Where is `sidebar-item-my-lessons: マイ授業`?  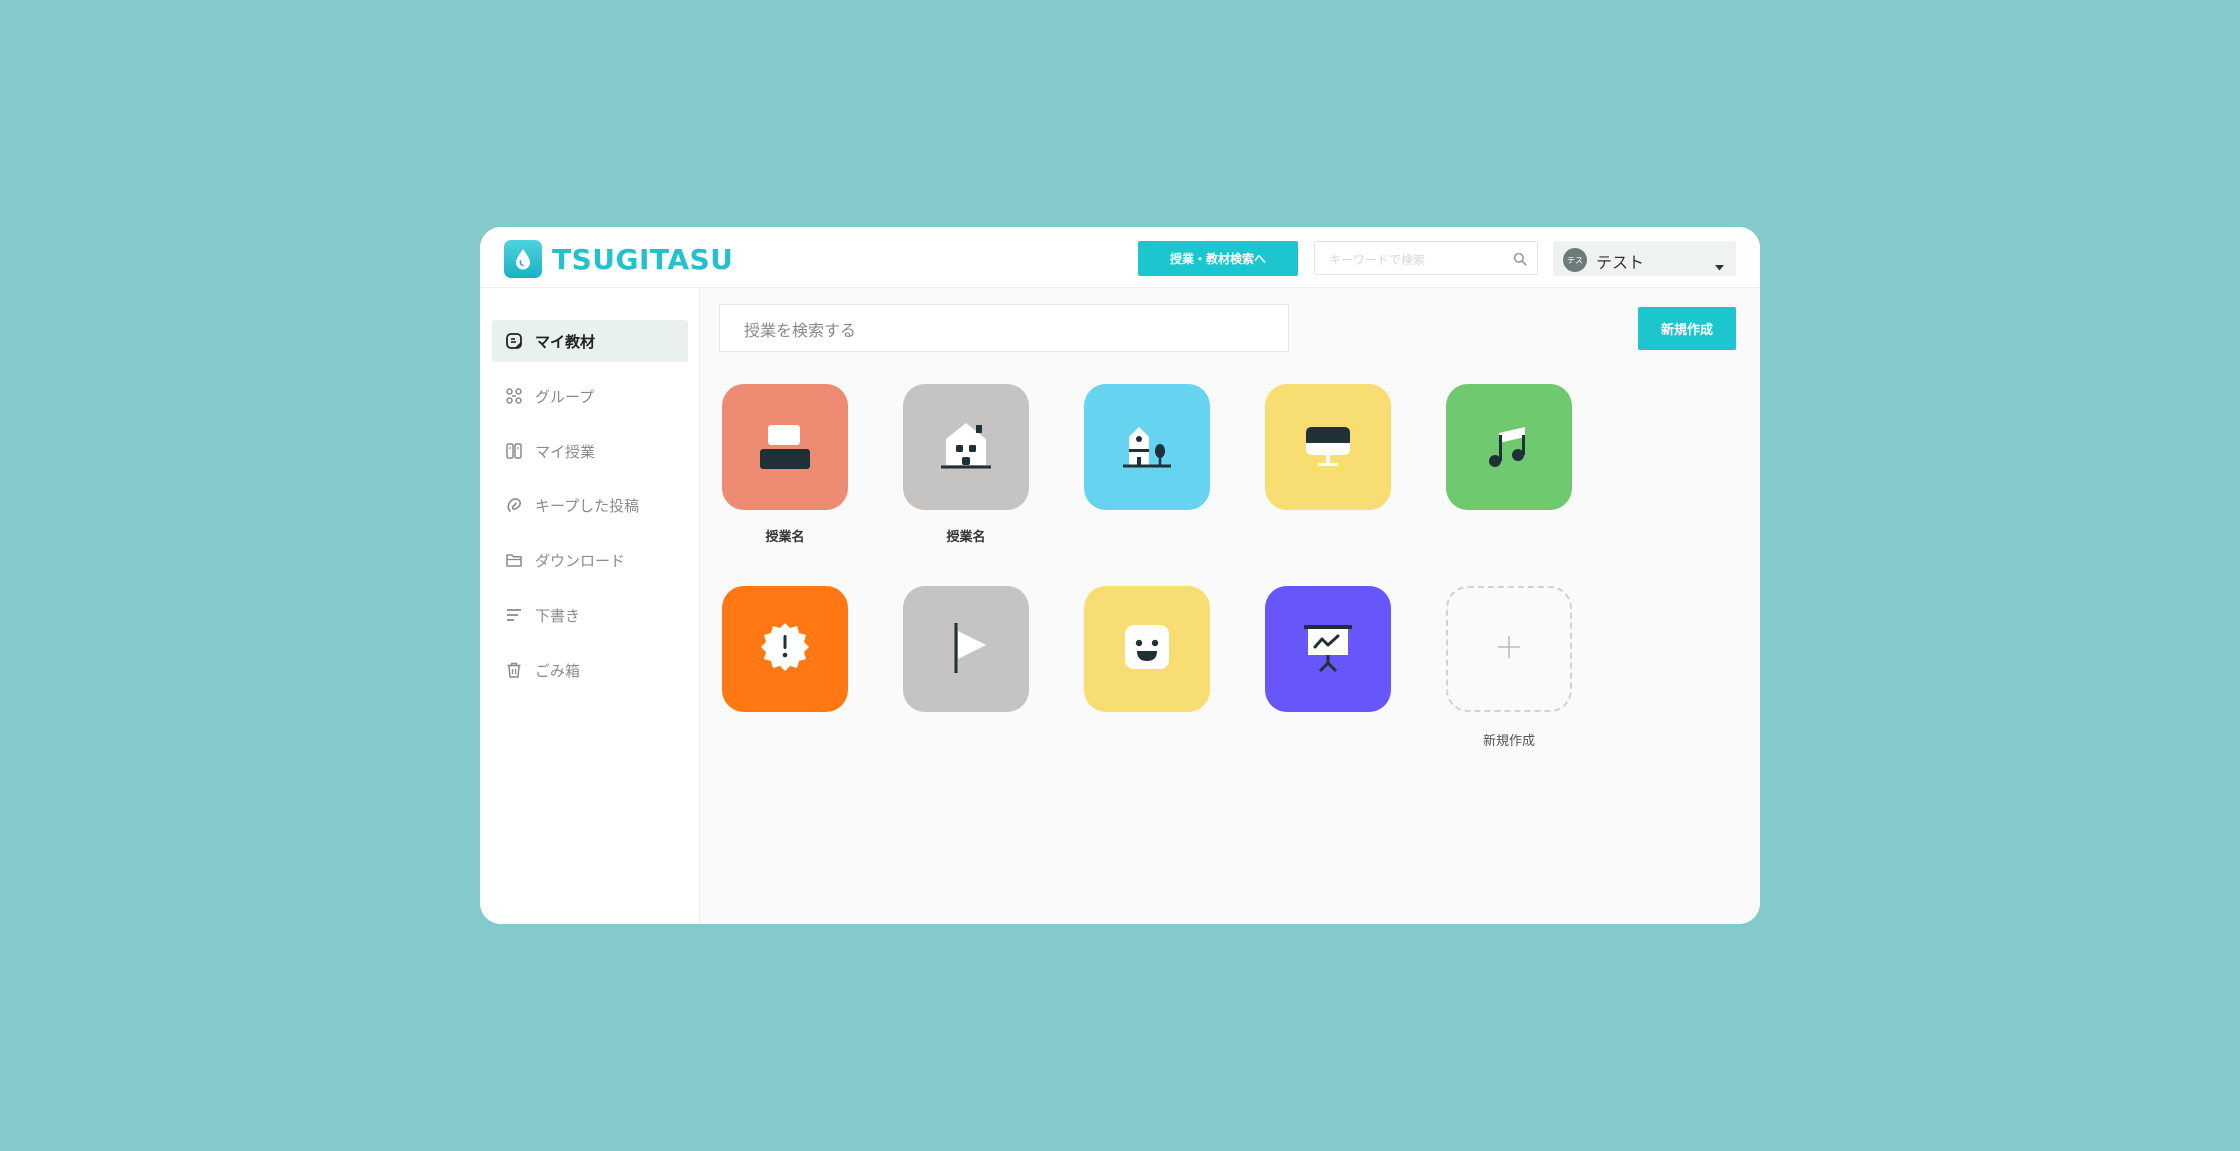 sidebar-item-my-lessons: マイ授業 is located at coordinates (590, 451).